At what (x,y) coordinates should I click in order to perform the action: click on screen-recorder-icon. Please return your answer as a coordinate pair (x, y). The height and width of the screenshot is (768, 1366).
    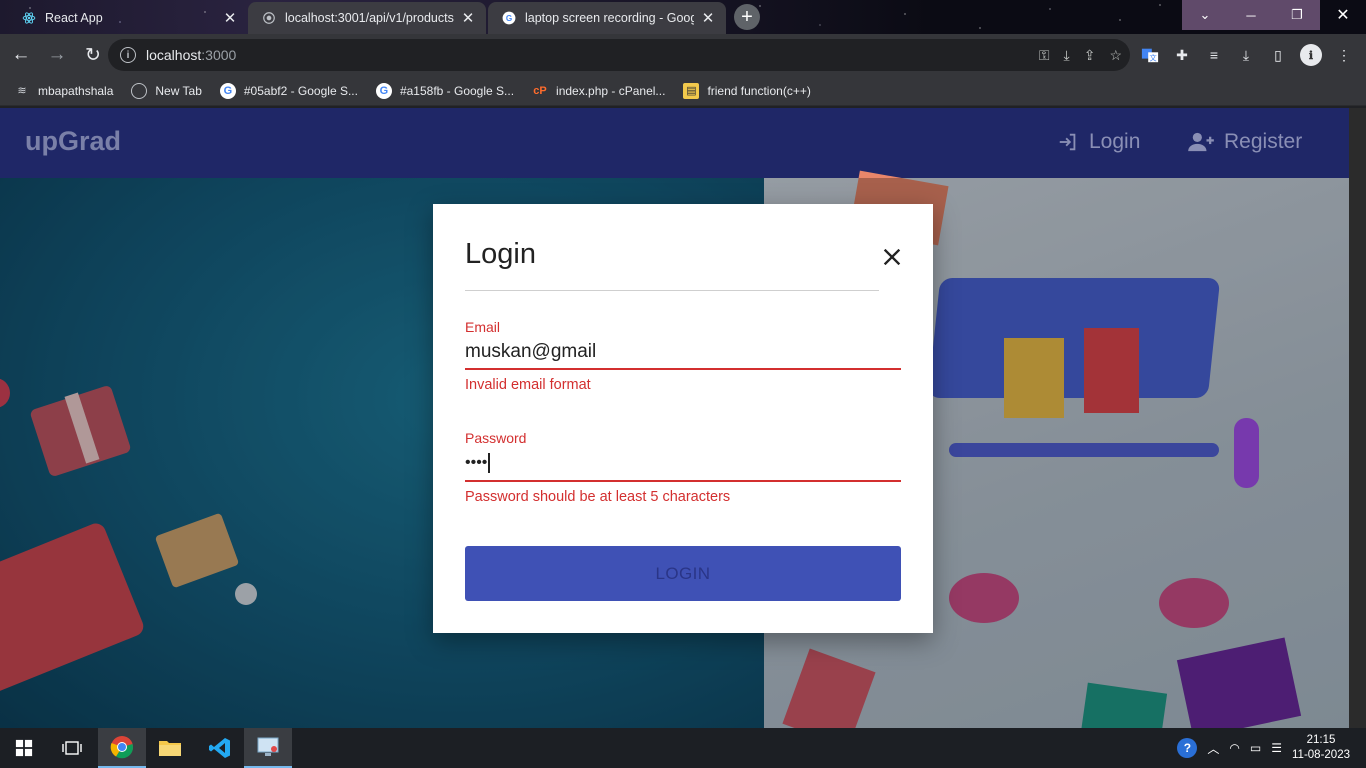
    Looking at the image, I should click on (268, 746).